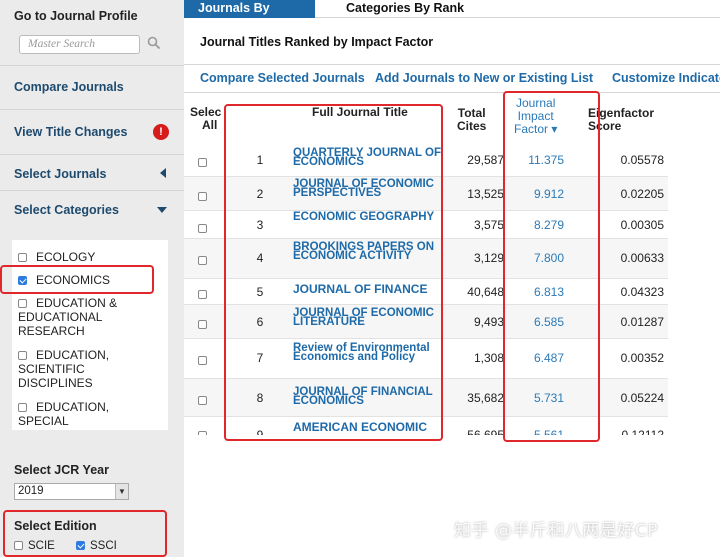 This screenshot has width=720, height=557. Describe the element at coordinates (368, 317) in the screenshot. I see `journal-title-link: JOURNAL OF ECONOMIC LITERATURE` at that location.